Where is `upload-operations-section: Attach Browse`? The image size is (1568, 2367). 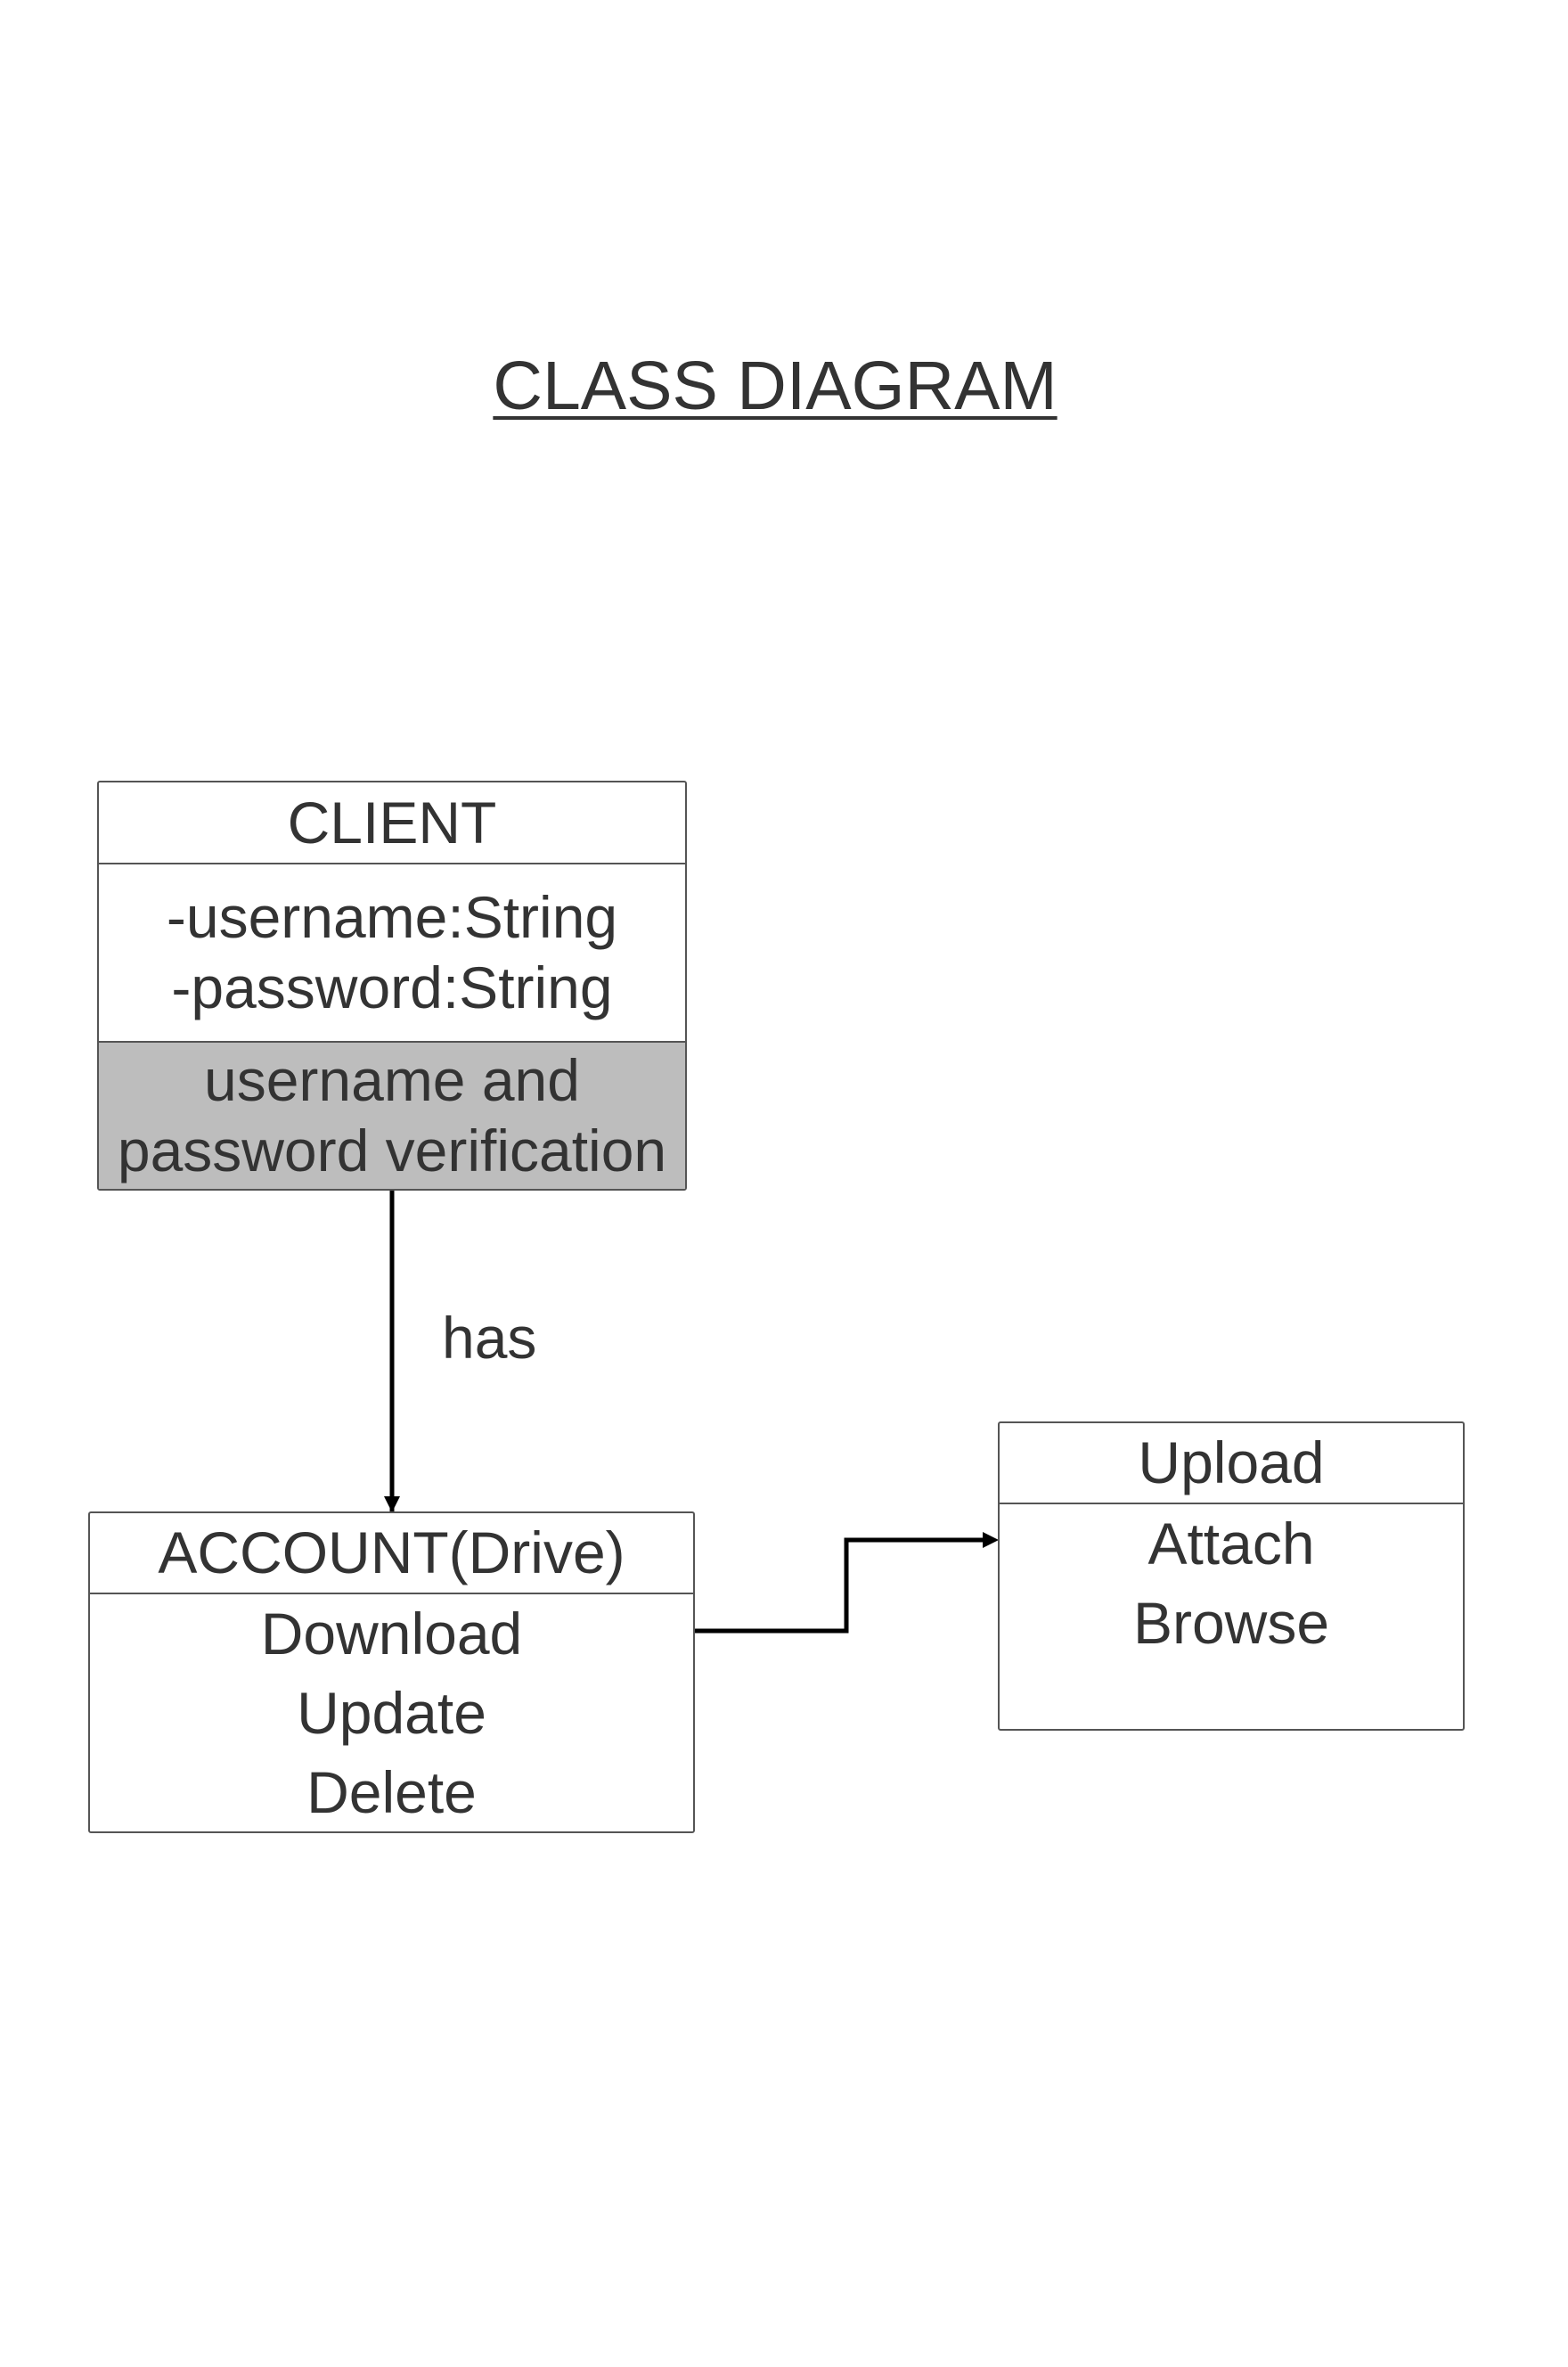
upload-operations-section: Attach Browse is located at coordinates (1231, 1616).